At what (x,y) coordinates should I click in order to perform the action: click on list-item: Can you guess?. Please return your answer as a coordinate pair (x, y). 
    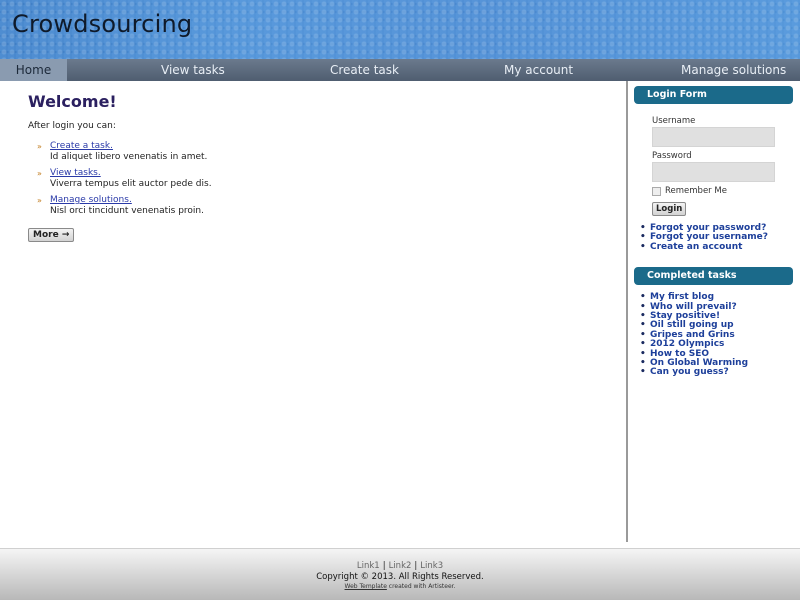
    Looking at the image, I should click on (715, 373).